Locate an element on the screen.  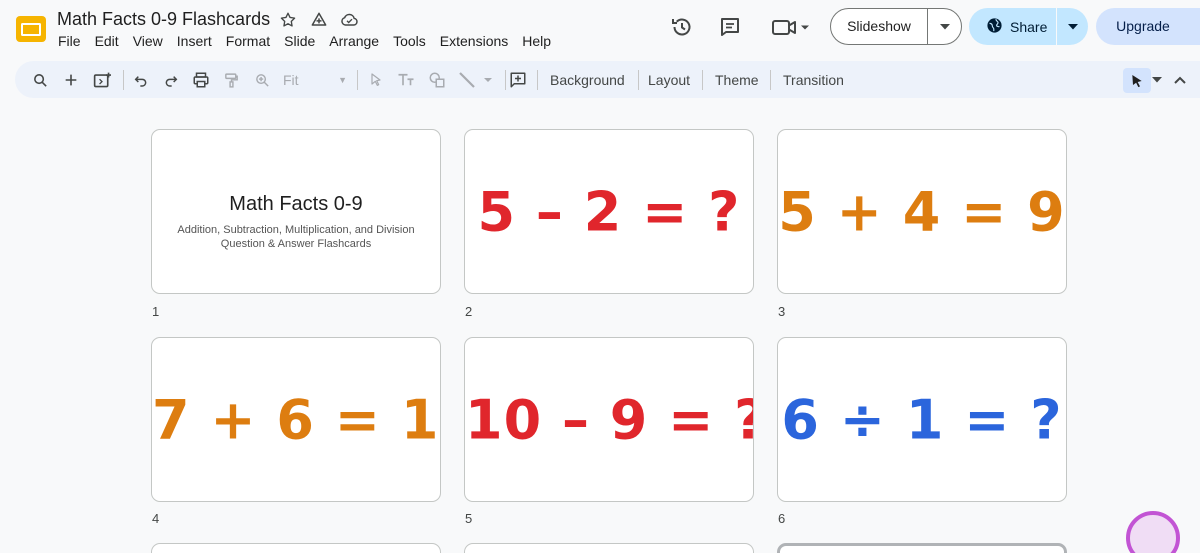
zoom-dropdown-icon: ▼ is located at coordinates (342, 80).